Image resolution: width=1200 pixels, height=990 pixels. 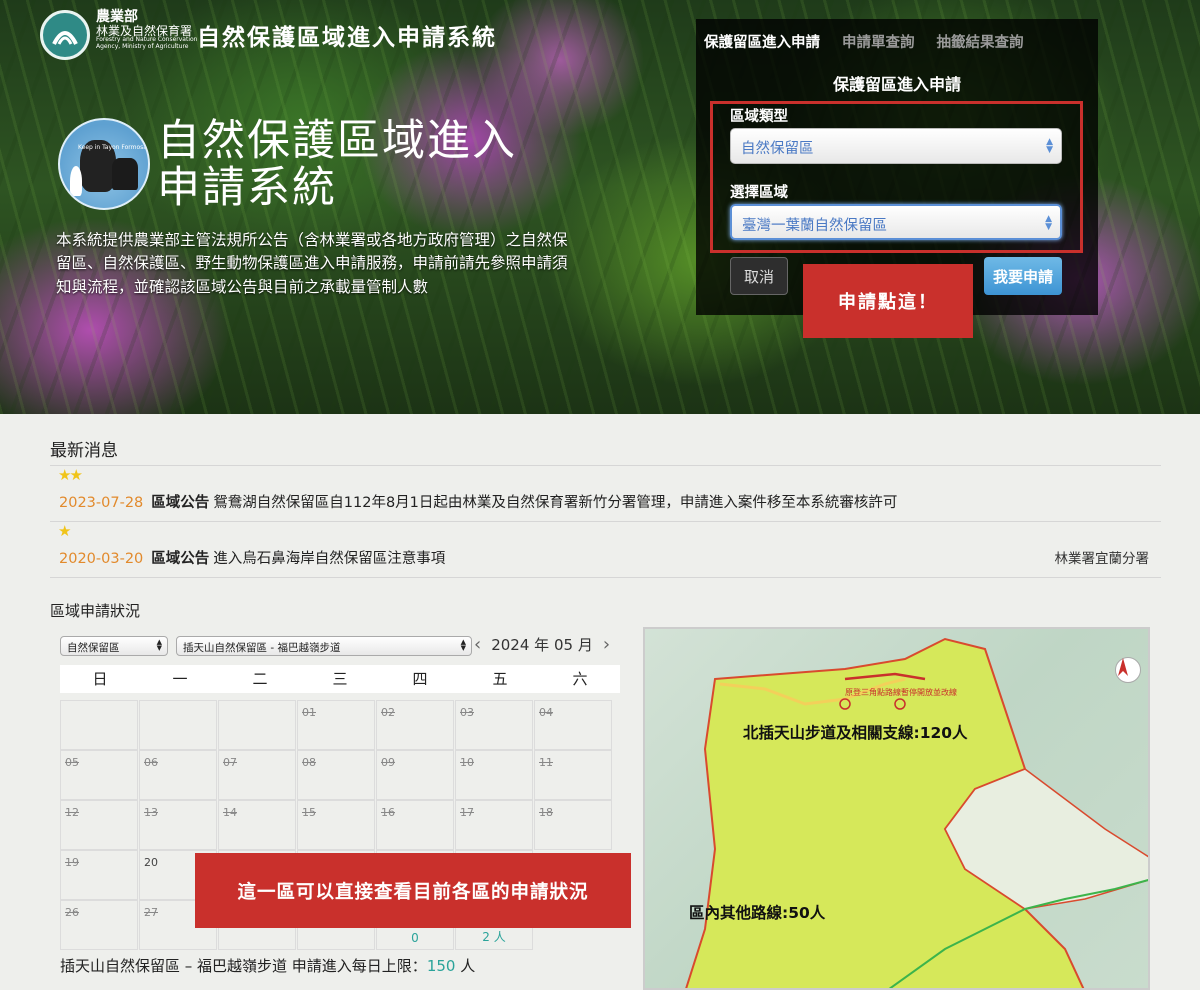 What do you see at coordinates (477, 644) in the screenshot?
I see `chevron-left-icon: ‹` at bounding box center [477, 644].